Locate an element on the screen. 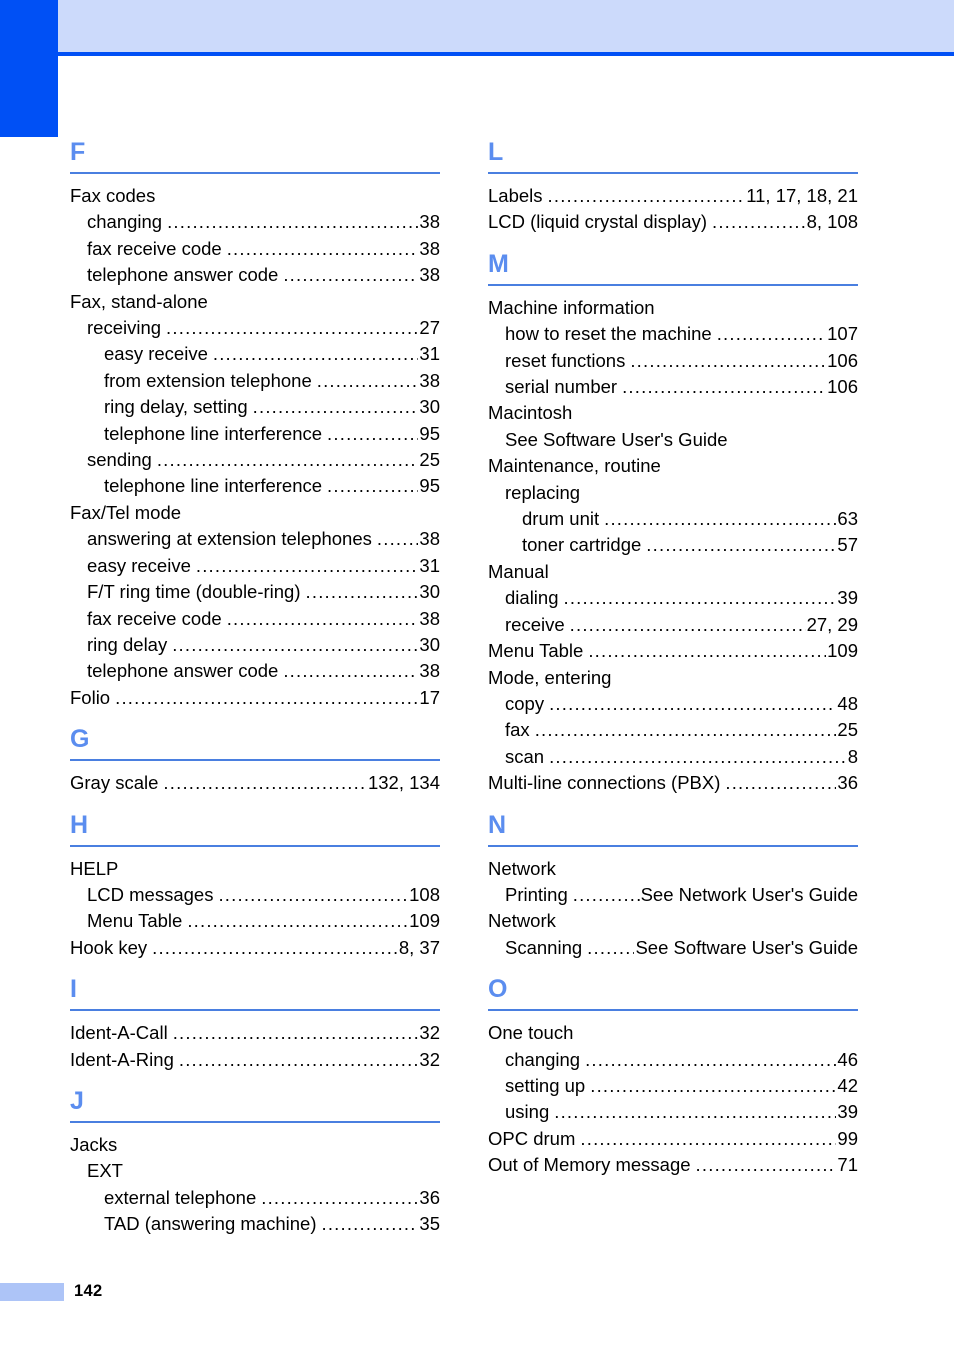 This screenshot has width=954, height=1348. footer-swatch is located at coordinates (32, 1292).